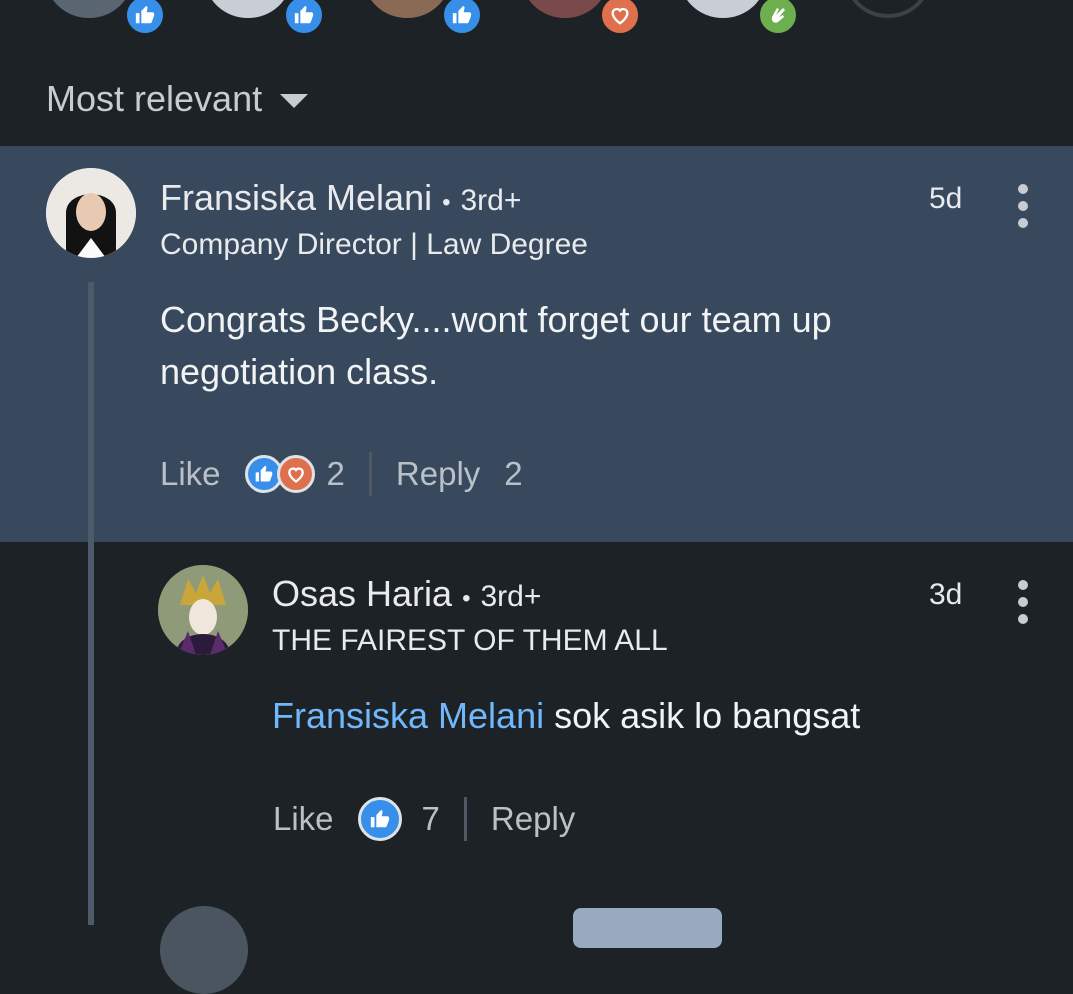  I want to click on sort-dropdown: Most relevant, so click(177, 99).